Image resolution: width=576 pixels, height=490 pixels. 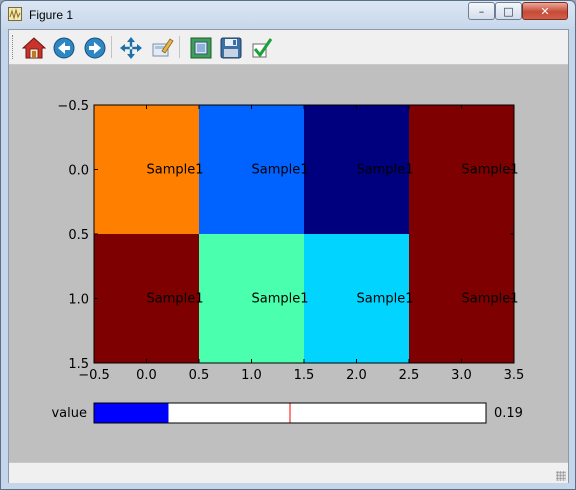 I want to click on resize-grip, so click(x=561, y=476).